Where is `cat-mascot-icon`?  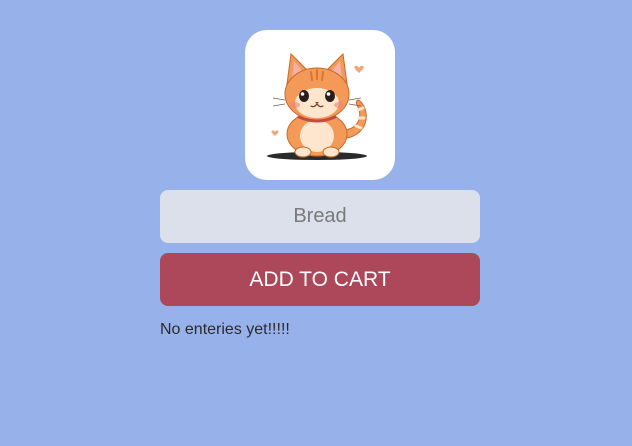
cat-mascot-icon is located at coordinates (317, 106).